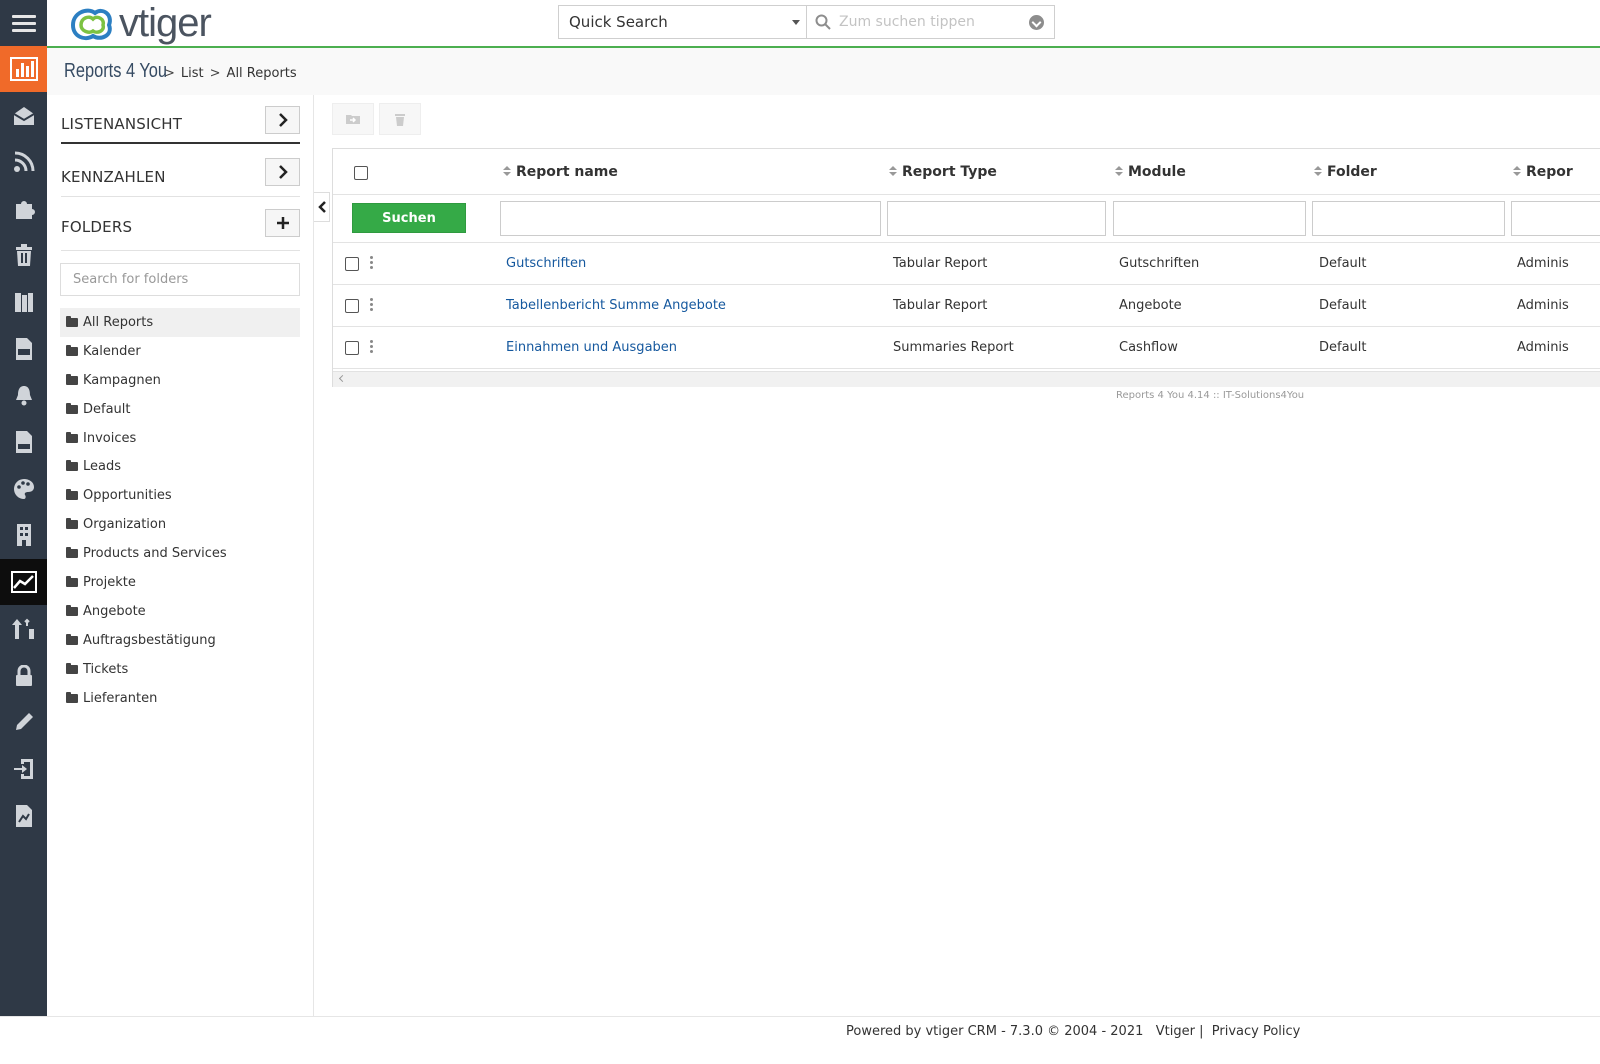 The width and height of the screenshot is (1600, 1064). What do you see at coordinates (23, 676) in the screenshot?
I see `lock-icon` at bounding box center [23, 676].